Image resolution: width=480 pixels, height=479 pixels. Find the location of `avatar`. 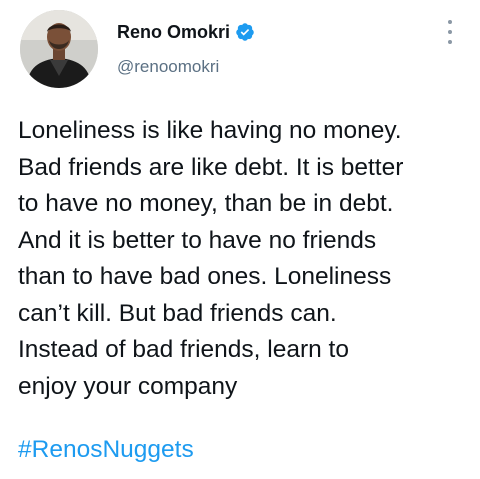

avatar is located at coordinates (59, 49).